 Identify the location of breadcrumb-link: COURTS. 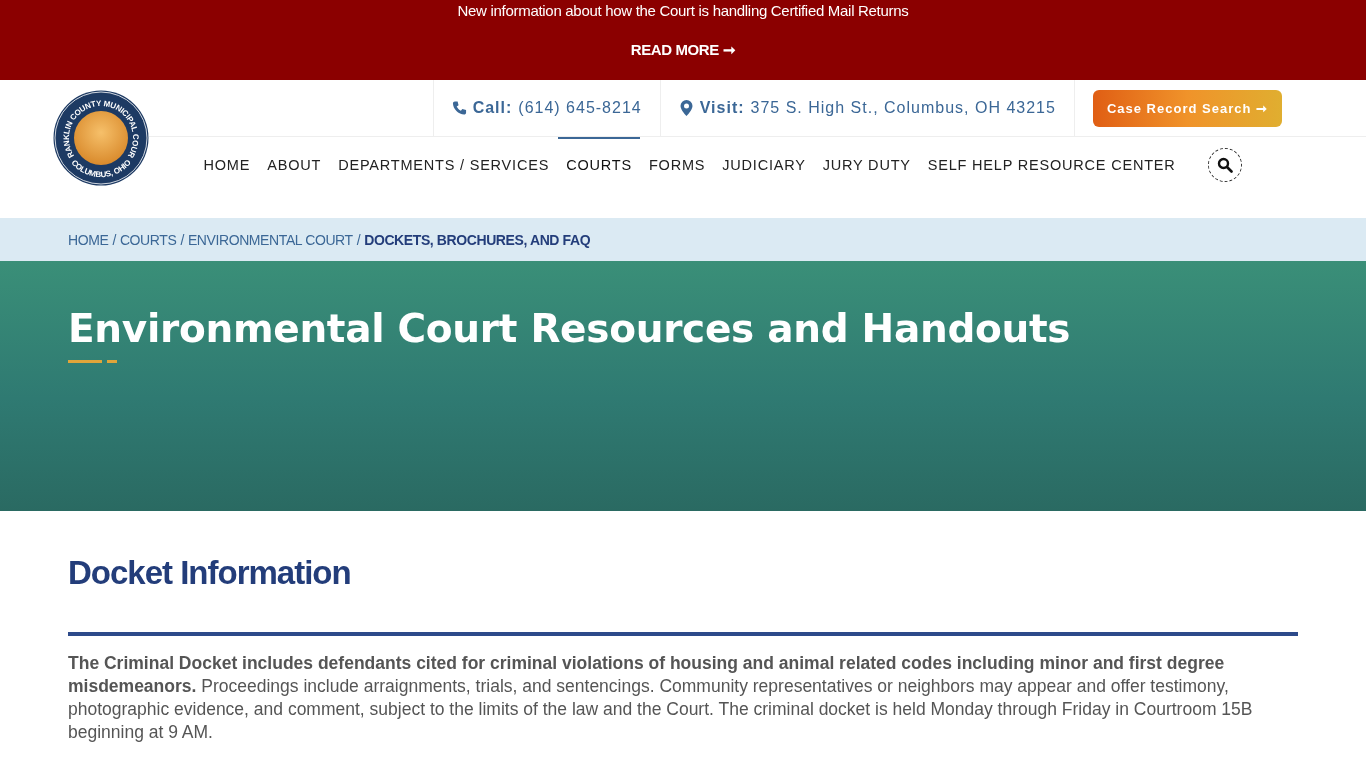
(148, 239).